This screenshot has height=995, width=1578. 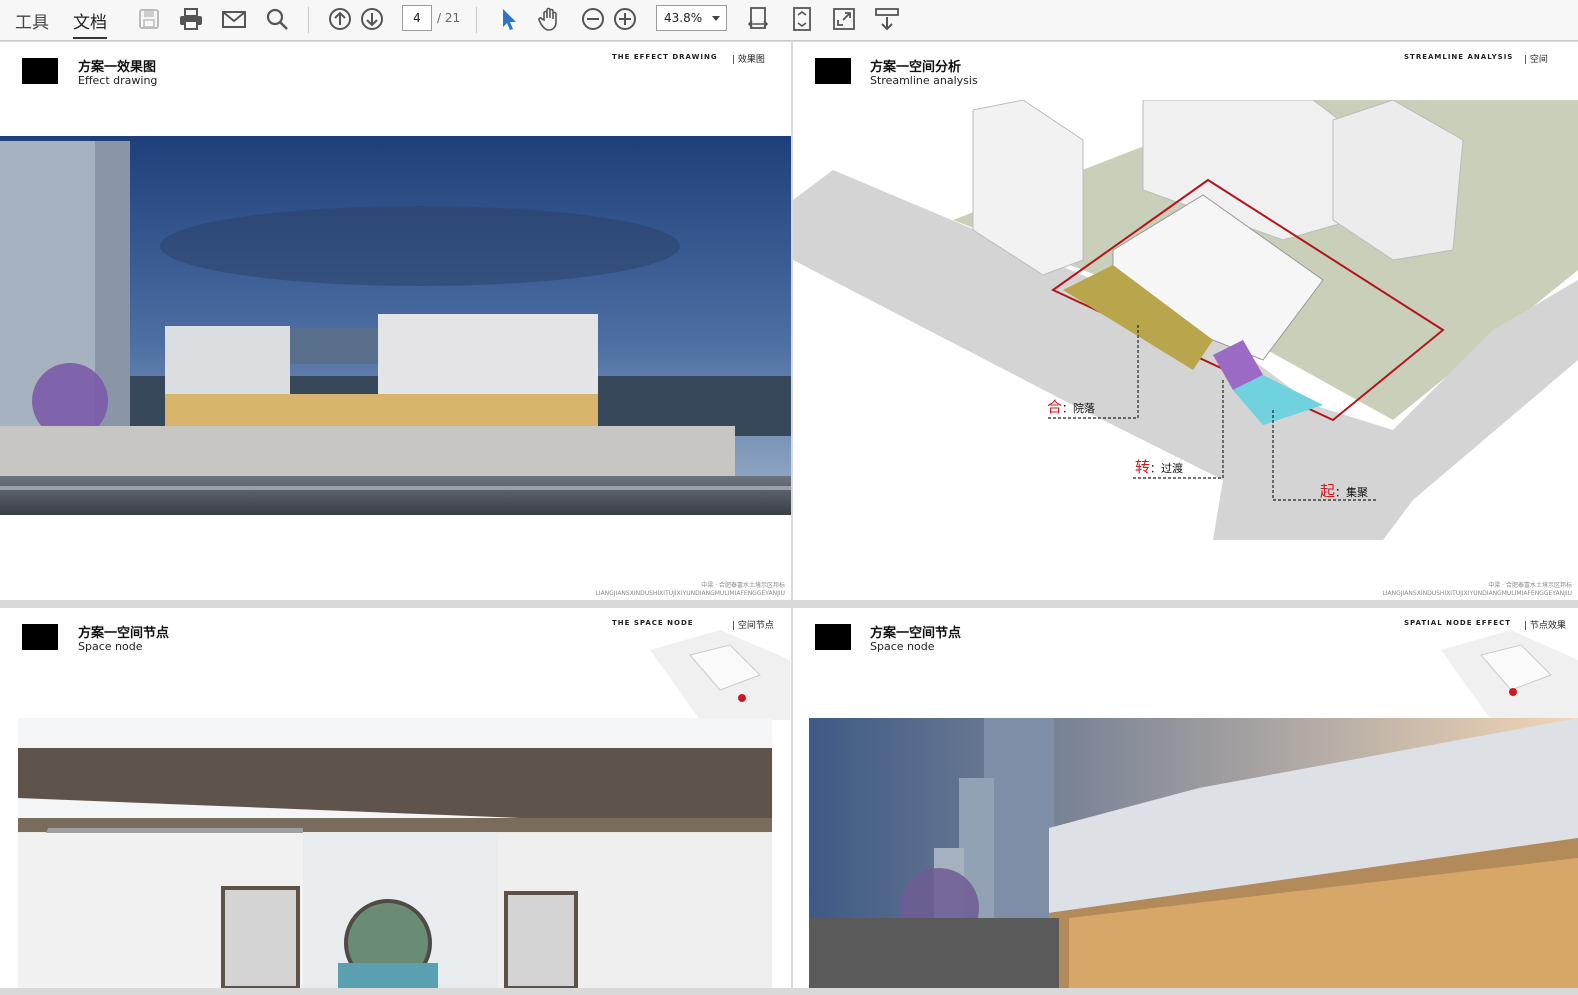 I want to click on hand-icon, so click(x=550, y=19).